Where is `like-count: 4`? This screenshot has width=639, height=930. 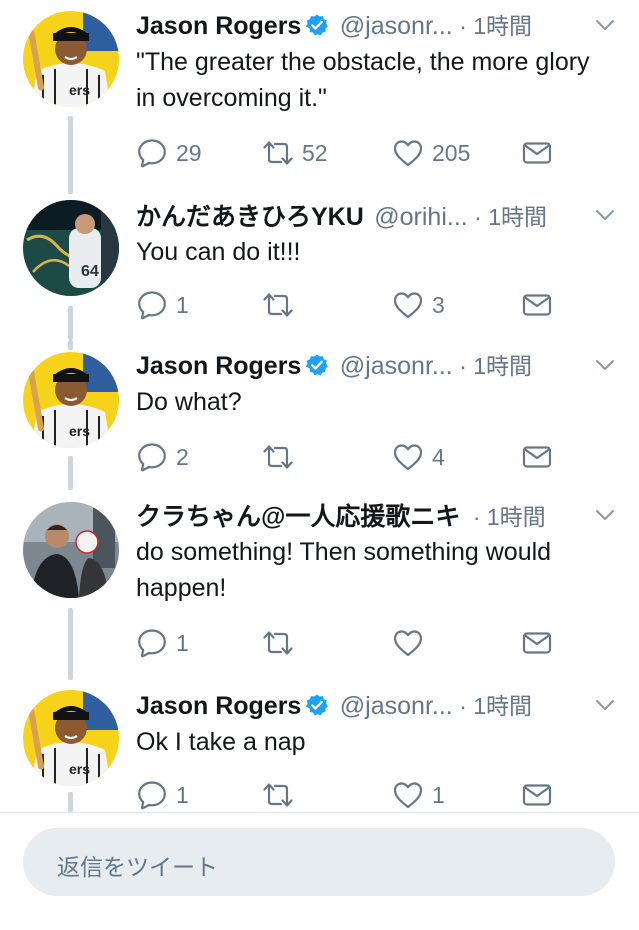 like-count: 4 is located at coordinates (438, 456).